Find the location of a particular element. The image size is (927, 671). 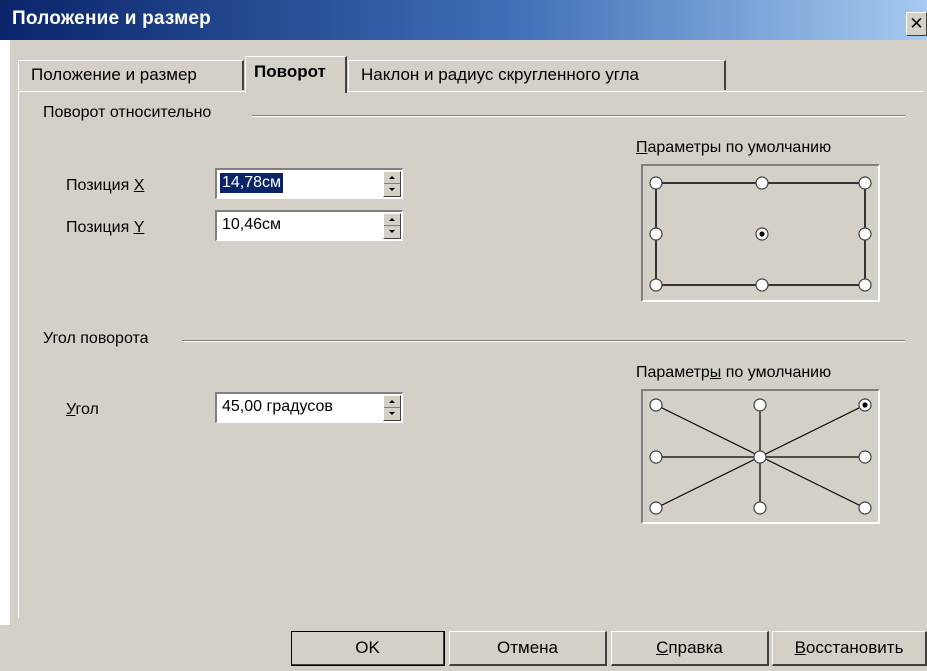

angle-default-selector is located at coordinates (760, 456).